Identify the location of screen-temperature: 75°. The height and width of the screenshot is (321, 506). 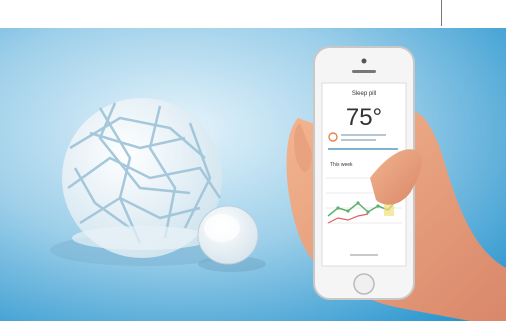
(364, 117).